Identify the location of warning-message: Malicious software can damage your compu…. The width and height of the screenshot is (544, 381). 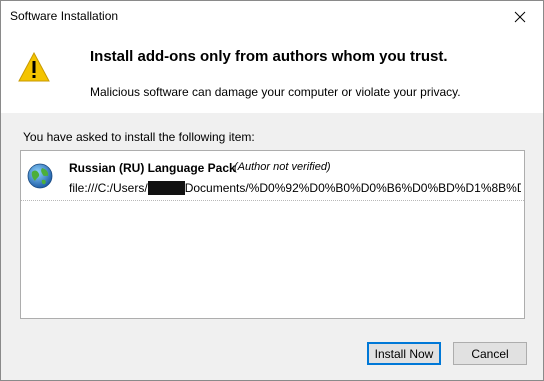
(275, 92).